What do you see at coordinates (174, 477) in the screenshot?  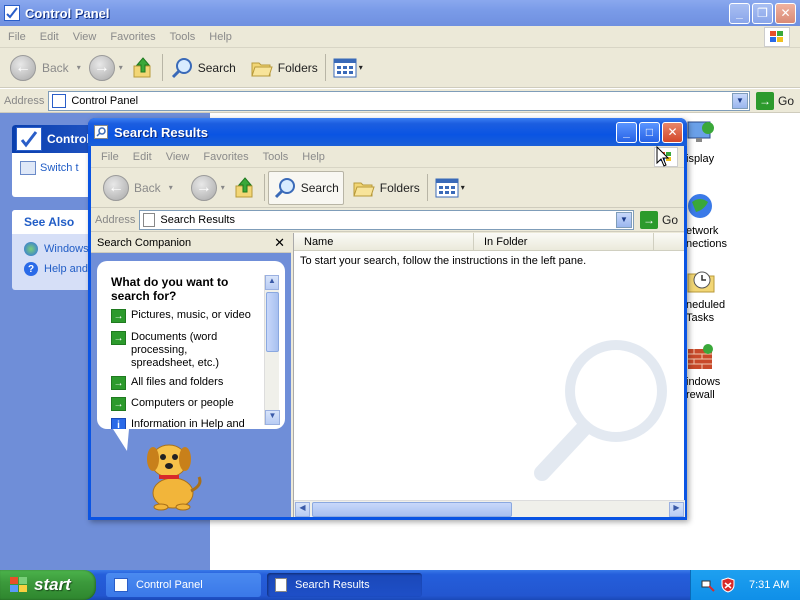 I see `search-dog-icon` at bounding box center [174, 477].